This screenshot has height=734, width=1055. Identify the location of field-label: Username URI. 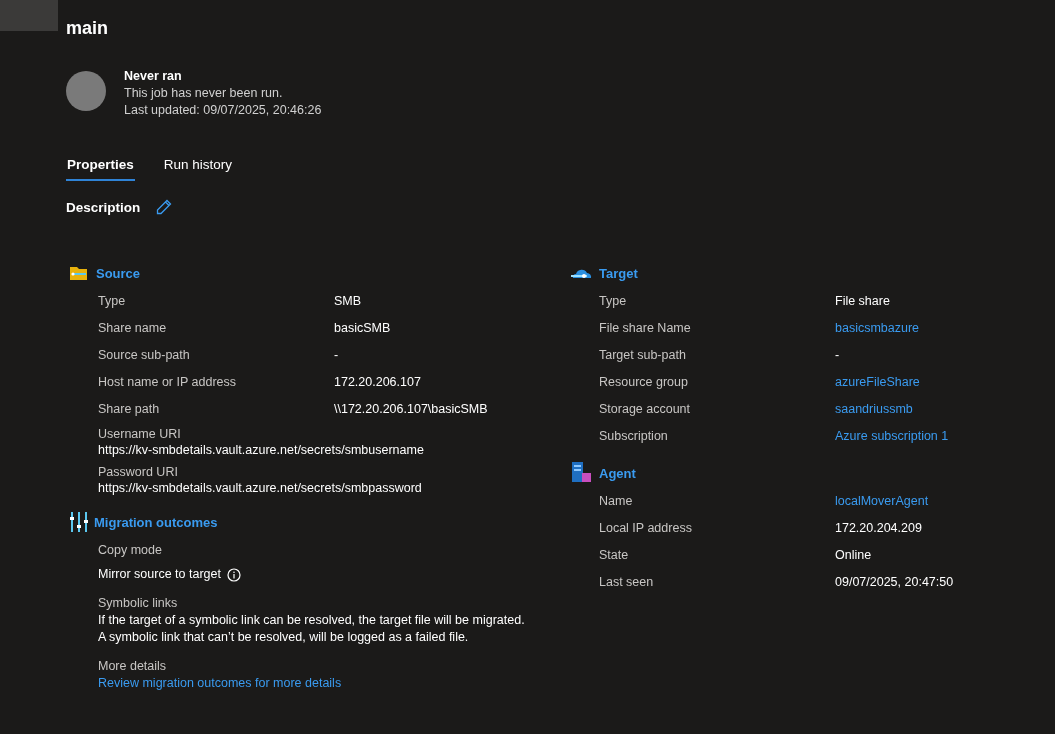
(140, 434).